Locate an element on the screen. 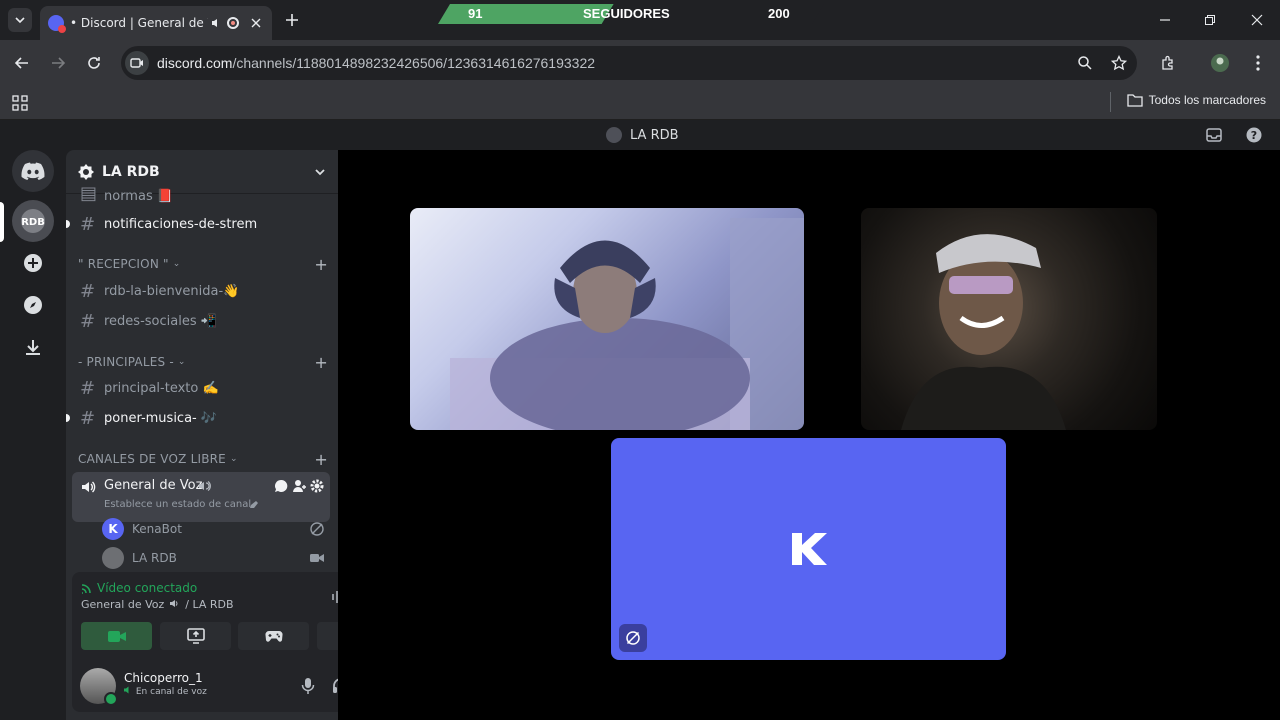 The image size is (1280, 720). back-button is located at coordinates (22, 63).